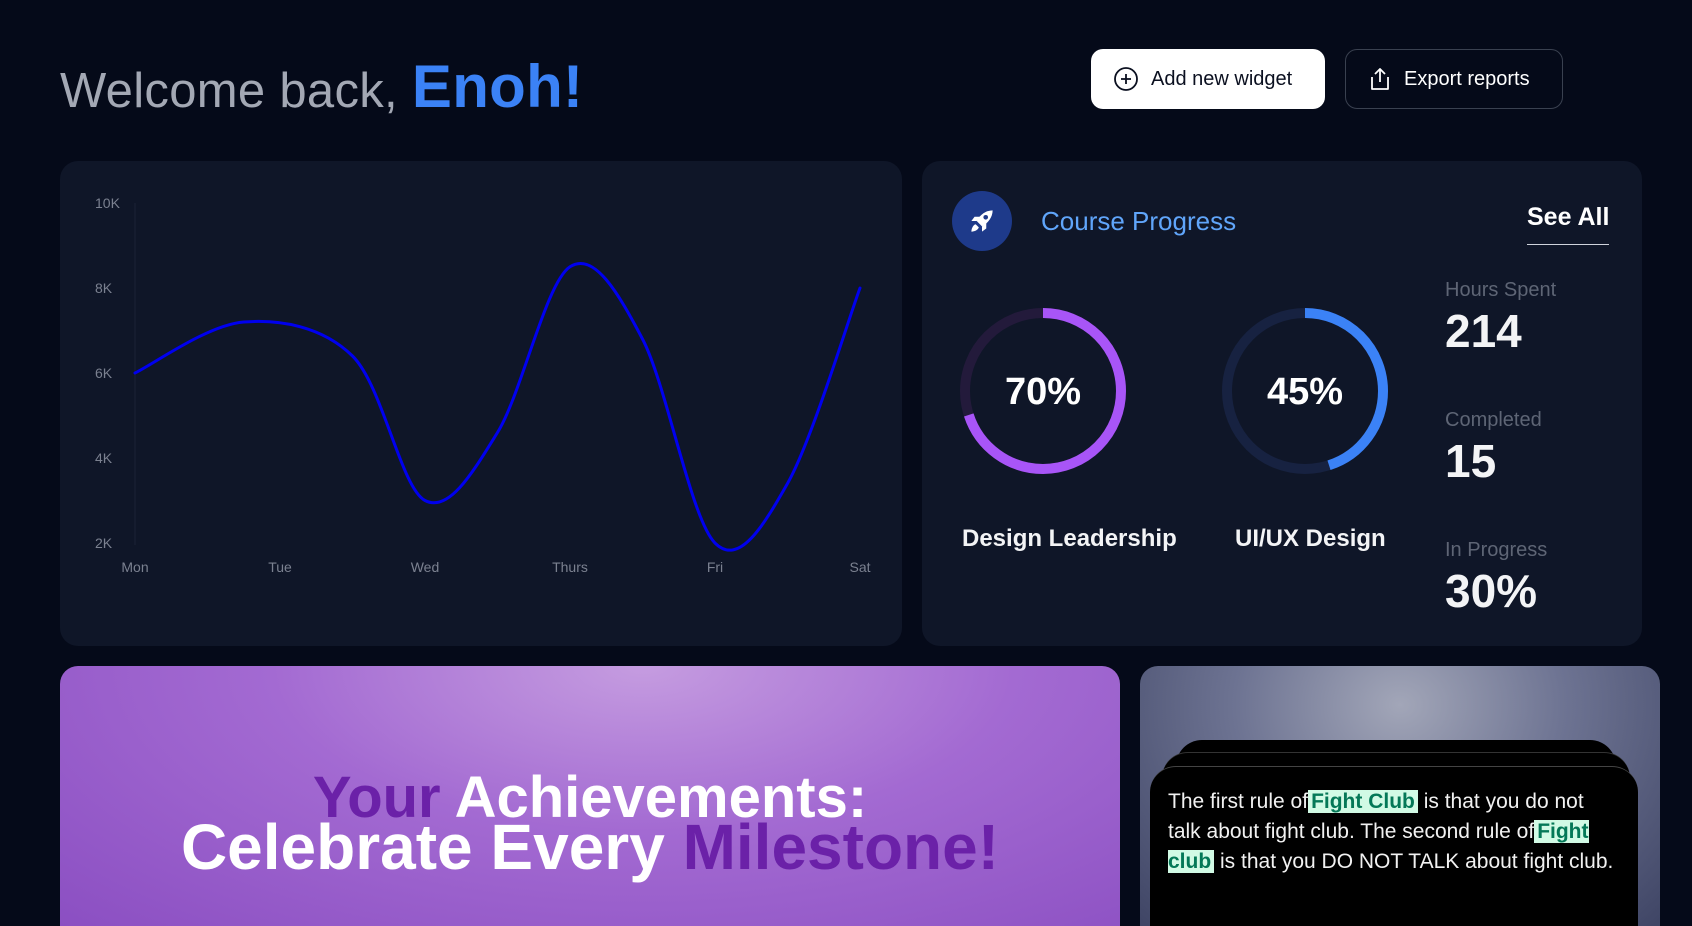 The height and width of the screenshot is (926, 1692). Describe the element at coordinates (1467, 78) in the screenshot. I see `export-reports-label: Export reports` at that location.